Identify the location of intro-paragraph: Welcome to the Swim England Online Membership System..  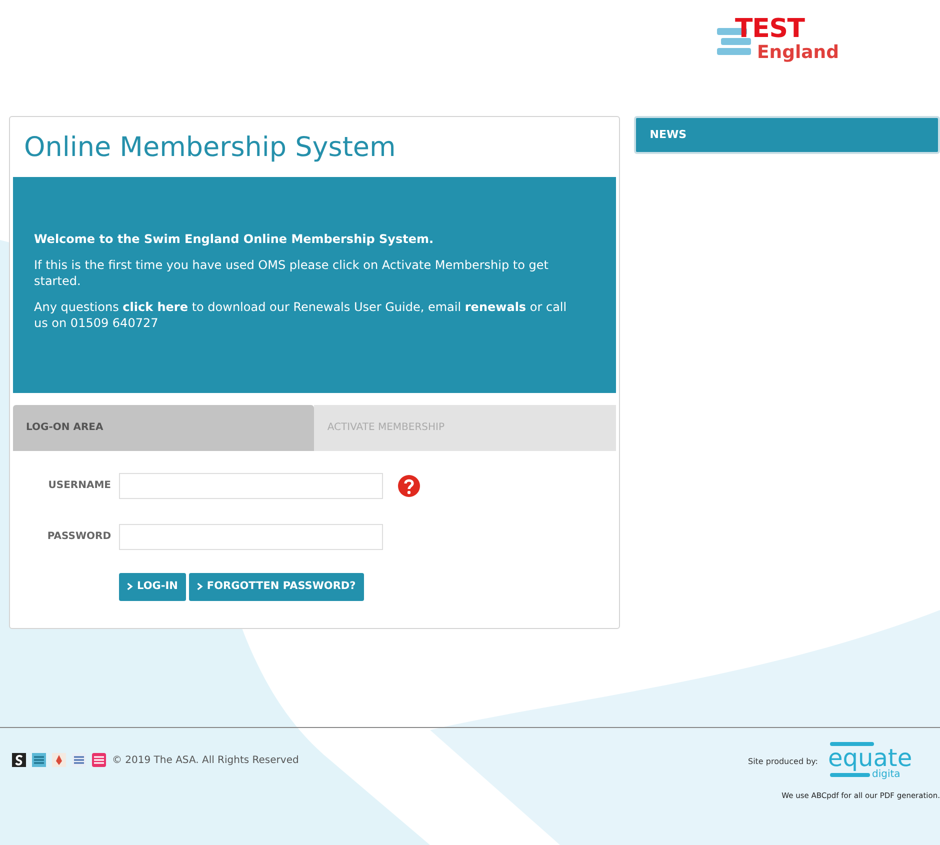
(234, 238).